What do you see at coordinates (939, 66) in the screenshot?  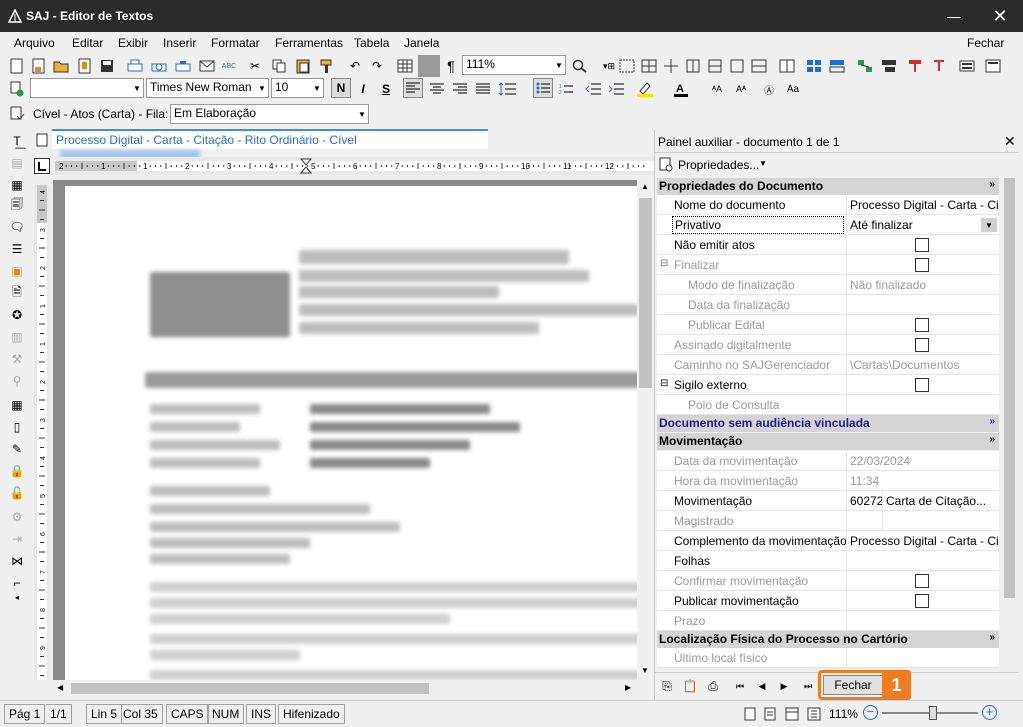 I see `remove-field-icon` at bounding box center [939, 66].